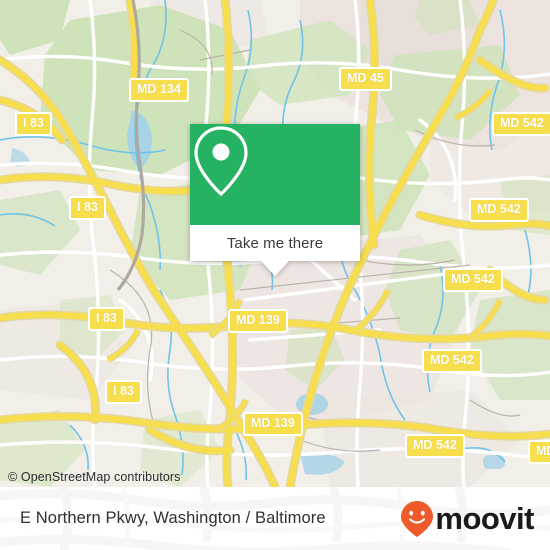 The image size is (550, 550). I want to click on road-shield-i-83-d: I 83, so click(123, 392).